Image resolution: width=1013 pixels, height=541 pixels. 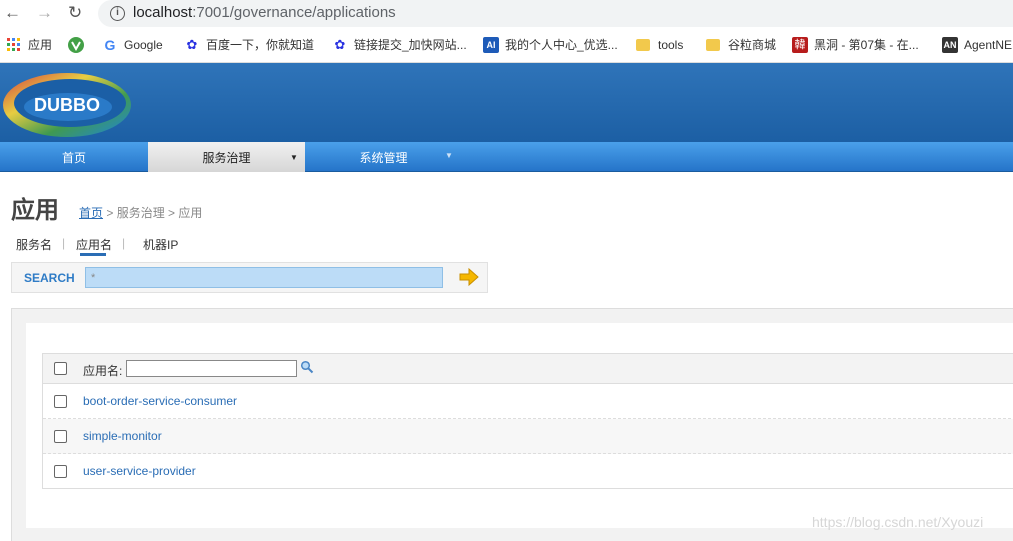 What do you see at coordinates (141, 213) in the screenshot?
I see `breadcrumb: 首页 > 服务治理 > 应用` at bounding box center [141, 213].